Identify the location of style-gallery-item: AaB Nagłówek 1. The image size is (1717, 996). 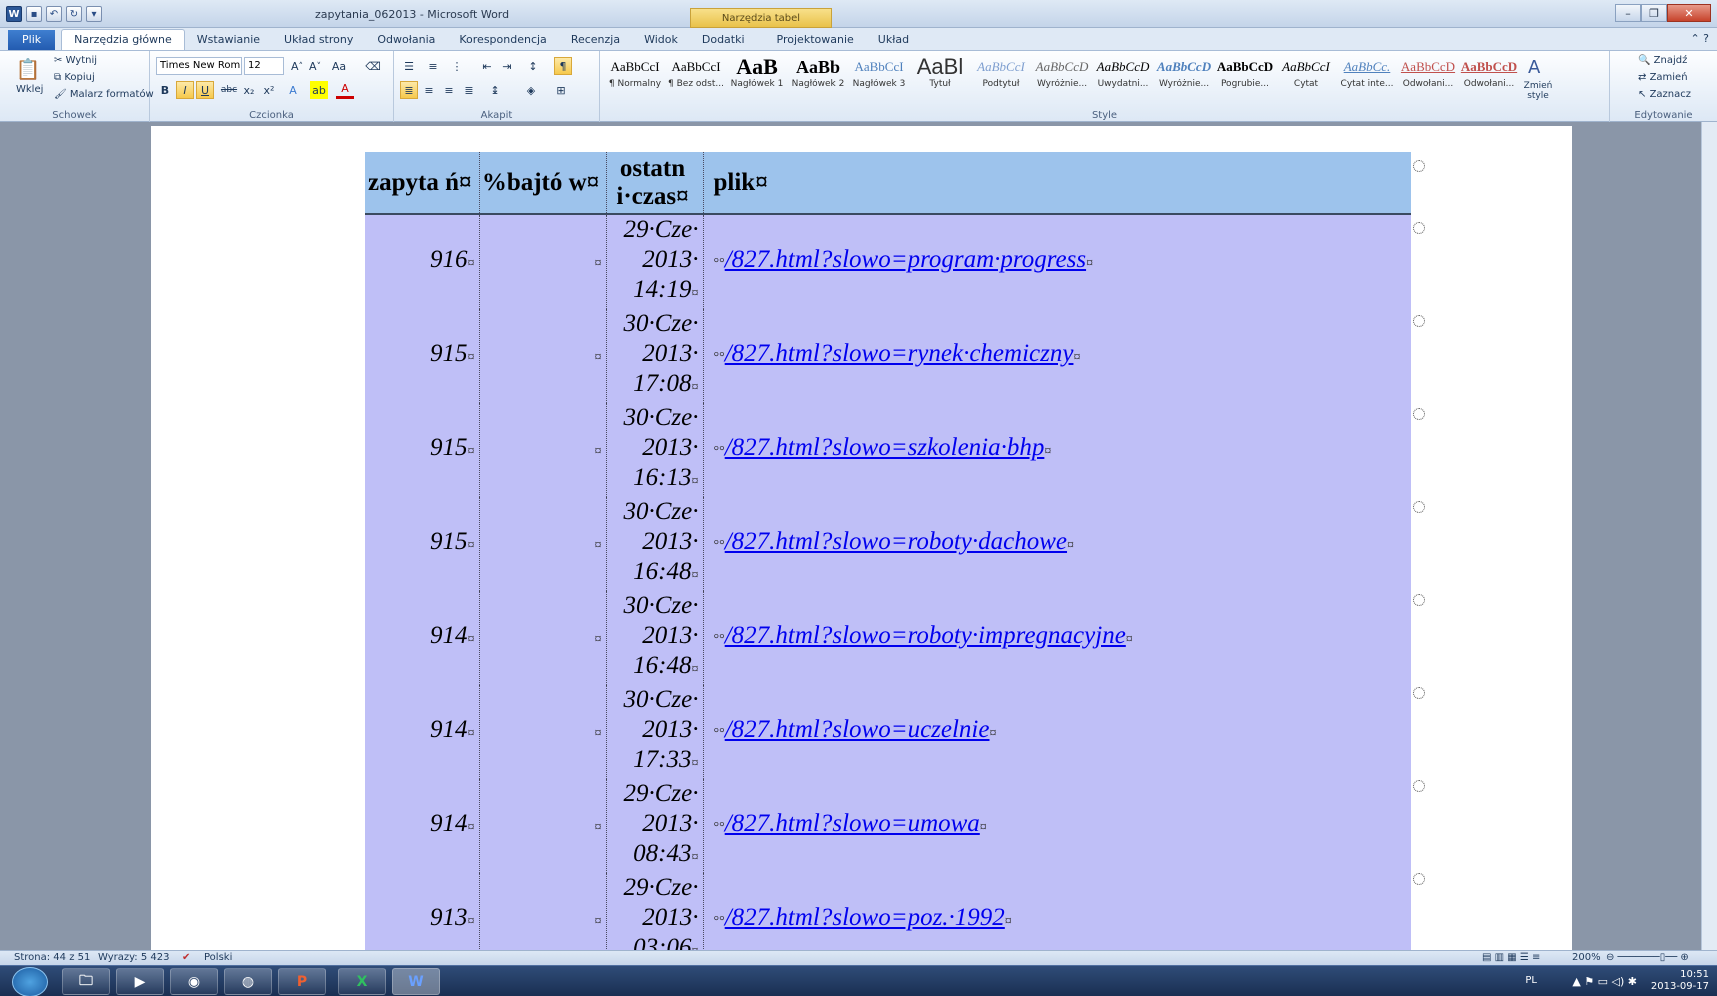
(757, 78).